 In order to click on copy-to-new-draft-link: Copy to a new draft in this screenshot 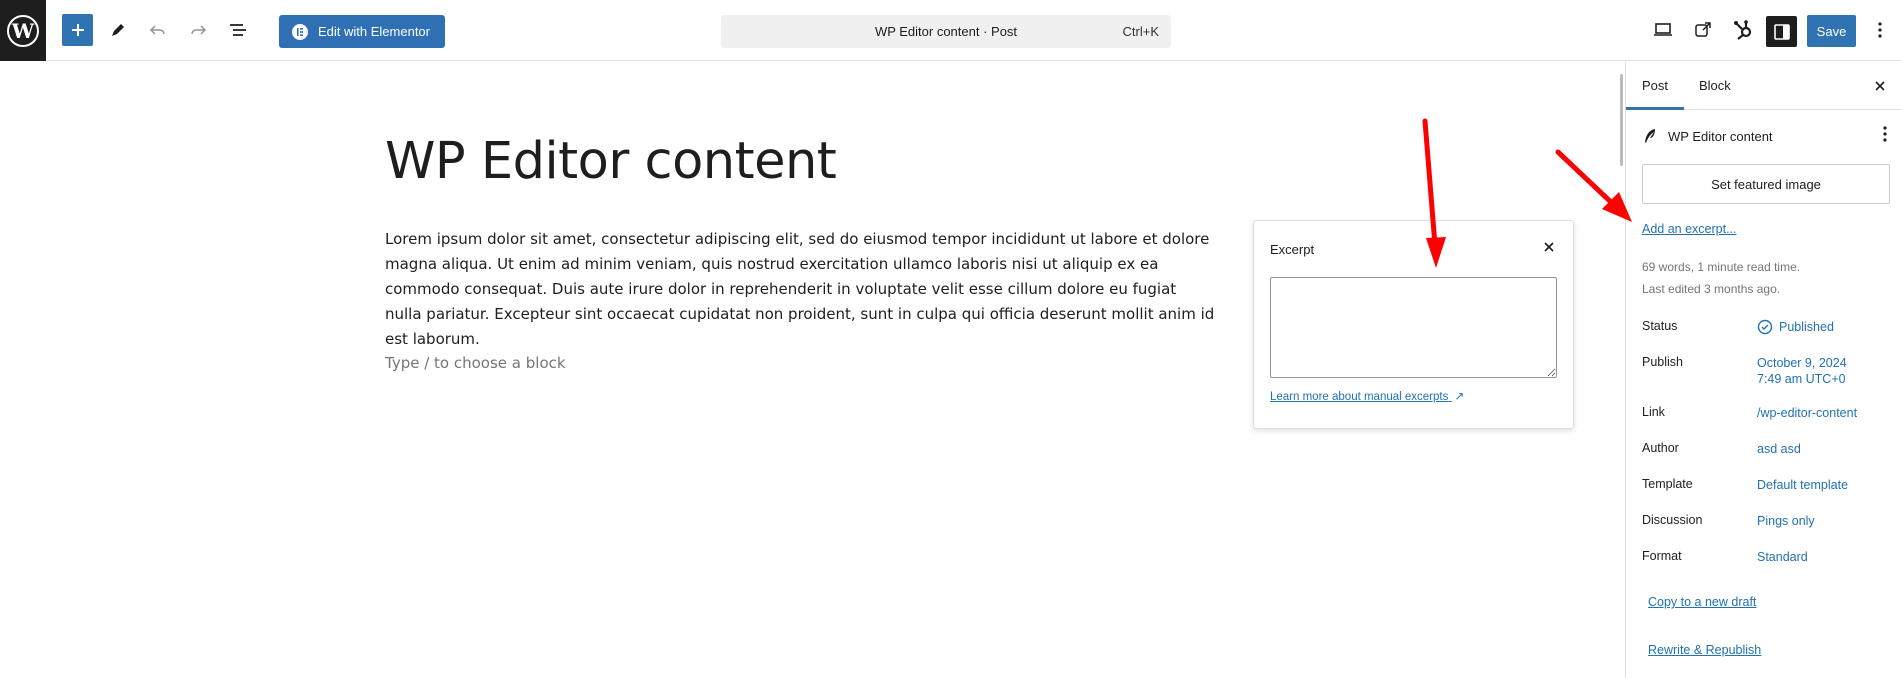, I will do `click(1702, 602)`.